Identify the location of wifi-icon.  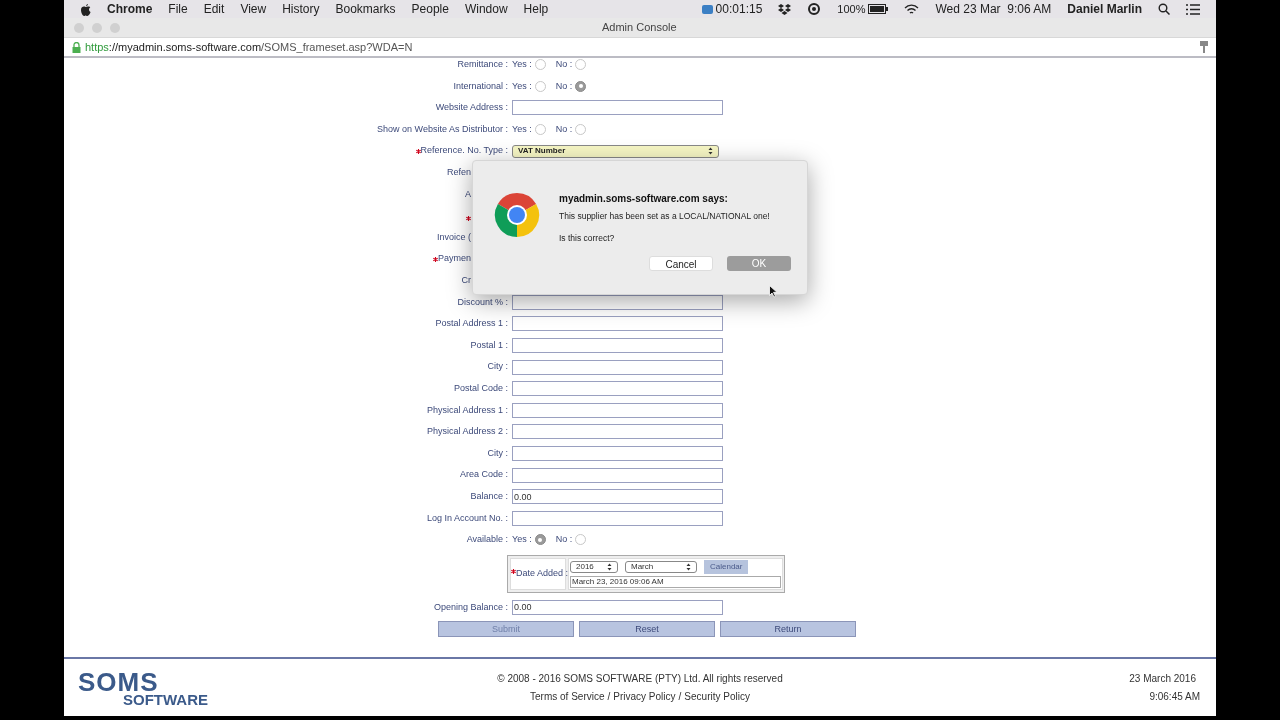
(912, 9).